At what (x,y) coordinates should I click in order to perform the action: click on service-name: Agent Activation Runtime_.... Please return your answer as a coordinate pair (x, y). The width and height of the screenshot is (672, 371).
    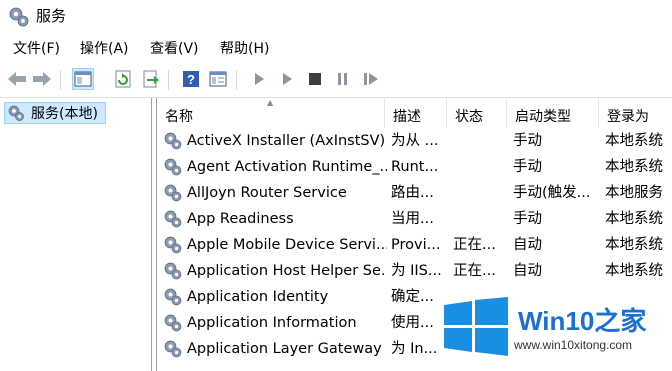
    Looking at the image, I should click on (287, 167).